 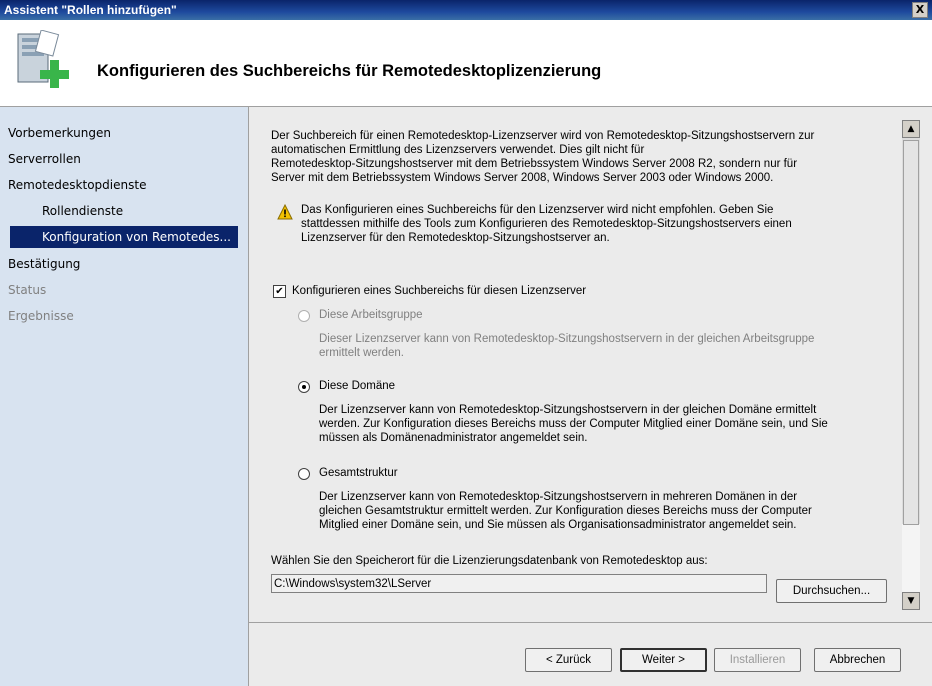 What do you see at coordinates (304, 474) in the screenshot?
I see `radio-gesamtstruktur` at bounding box center [304, 474].